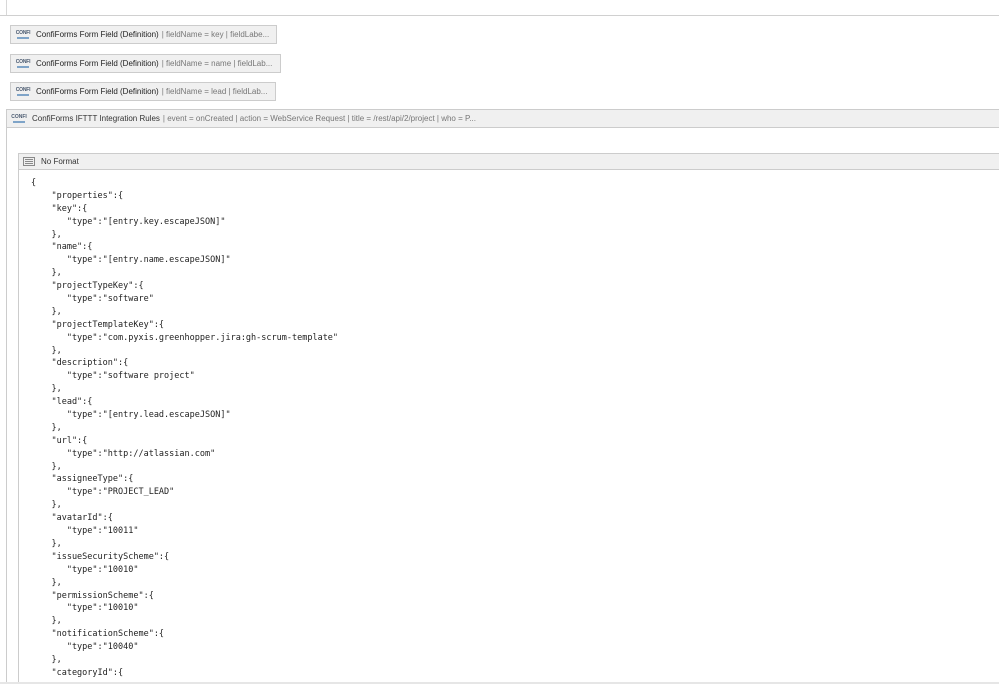 This screenshot has height=684, width=999. I want to click on code-line: "type":"10040", so click(85, 647).